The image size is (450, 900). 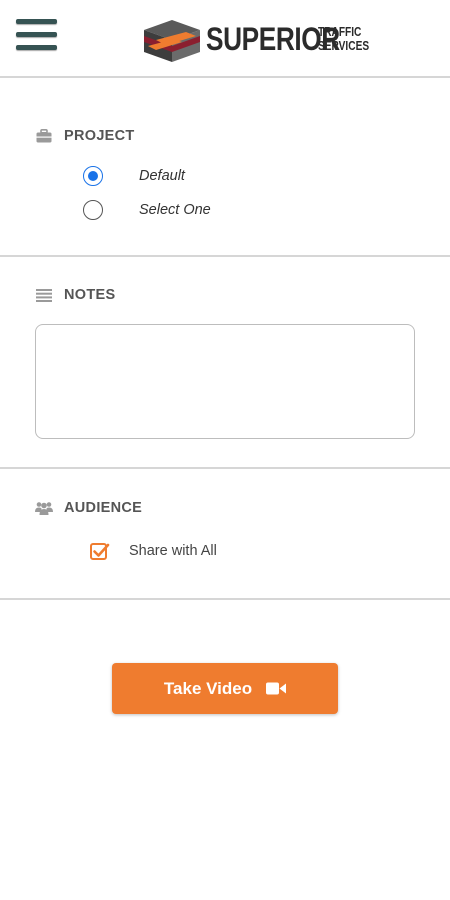 I want to click on app-header: SUPERIOR TRAFFIC SERVICES, so click(x=225, y=39).